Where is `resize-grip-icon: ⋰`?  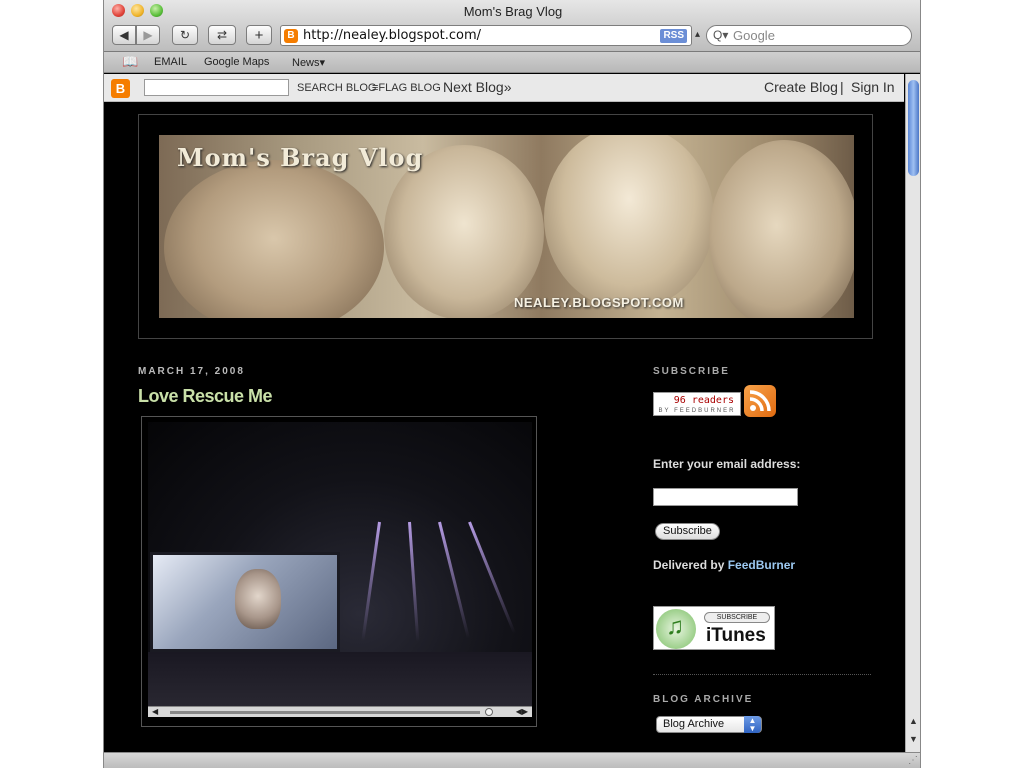 resize-grip-icon: ⋰ is located at coordinates (913, 760).